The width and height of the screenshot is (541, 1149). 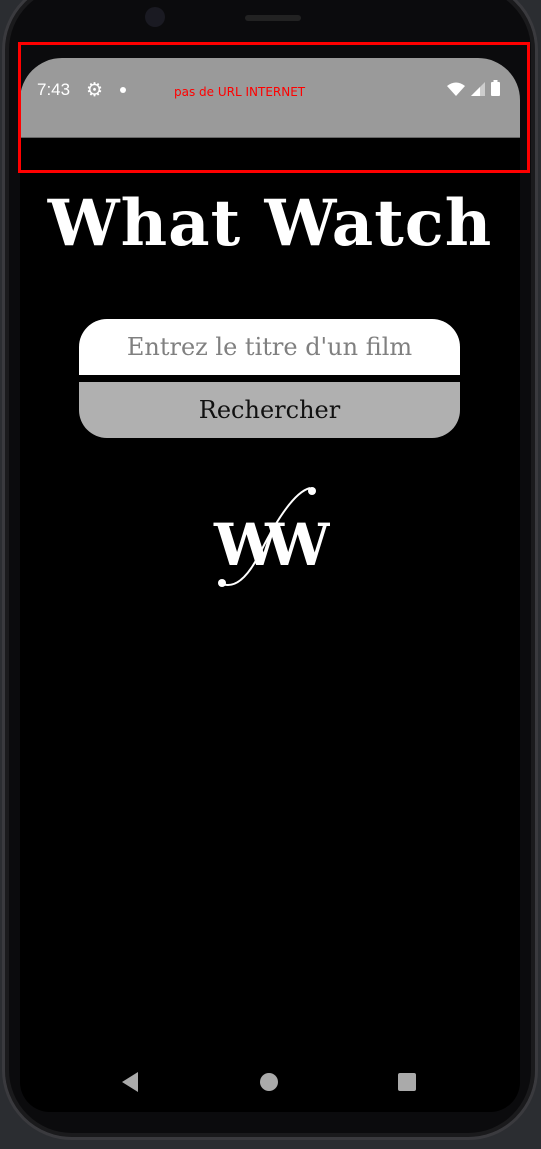 What do you see at coordinates (407, 1082) in the screenshot?
I see `recents-icon` at bounding box center [407, 1082].